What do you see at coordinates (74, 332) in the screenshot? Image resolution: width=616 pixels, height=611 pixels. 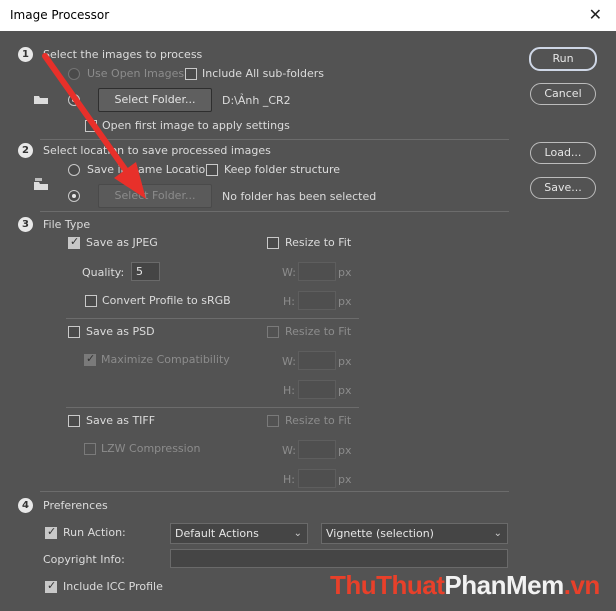 I see `save-as-psd-checkbox` at bounding box center [74, 332].